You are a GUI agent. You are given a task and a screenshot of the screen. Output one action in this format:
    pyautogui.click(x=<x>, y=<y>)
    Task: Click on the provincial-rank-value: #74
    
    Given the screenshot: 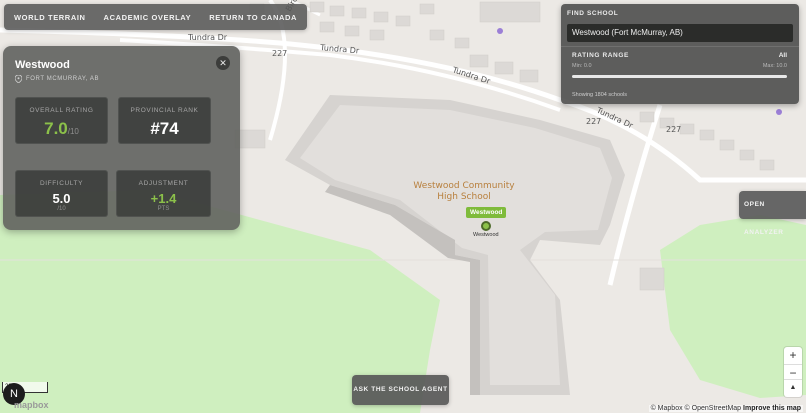 What is the action you would take?
    pyautogui.click(x=164, y=128)
    